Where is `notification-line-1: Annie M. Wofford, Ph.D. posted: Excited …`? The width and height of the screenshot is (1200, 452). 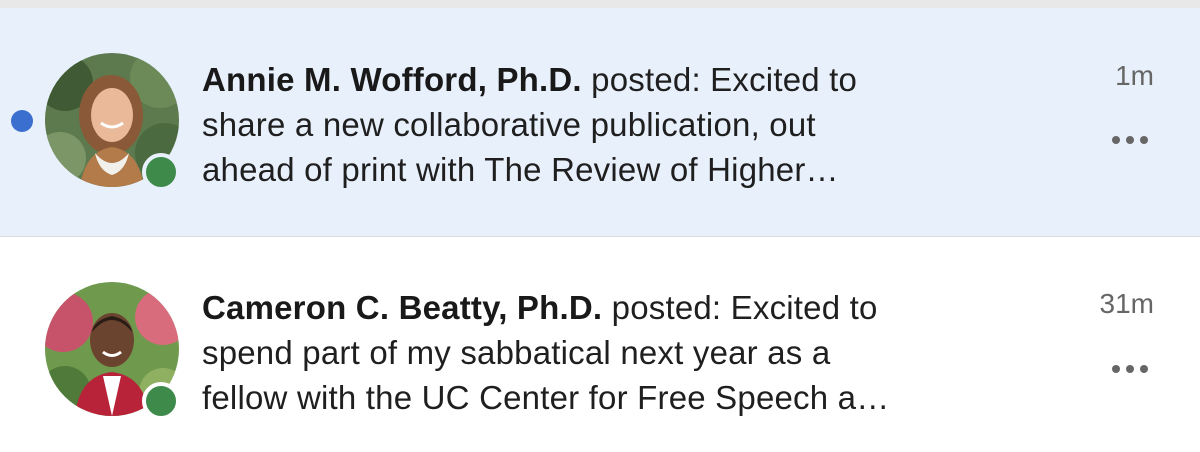 notification-line-1: Annie M. Wofford, Ph.D. posted: Excited … is located at coordinates (617, 79).